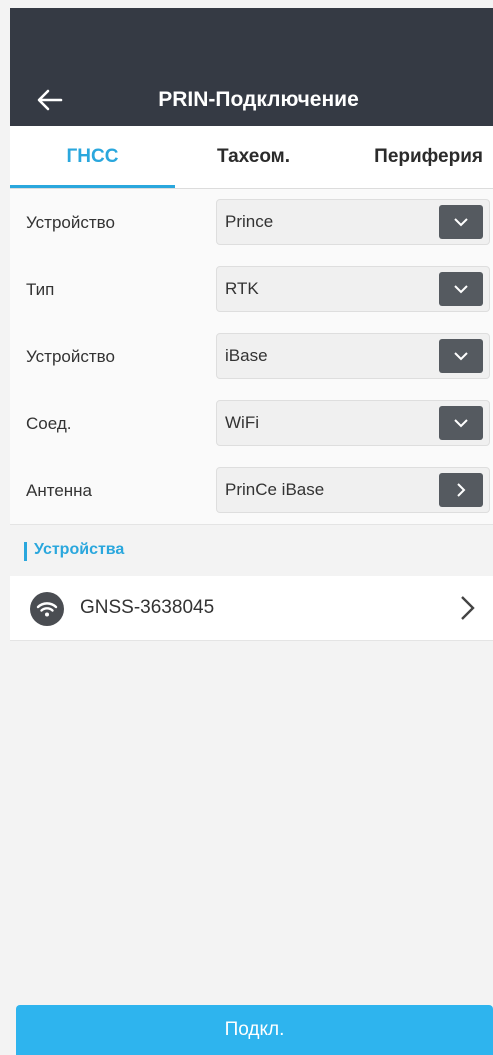  I want to click on navigate-button, so click(461, 490).